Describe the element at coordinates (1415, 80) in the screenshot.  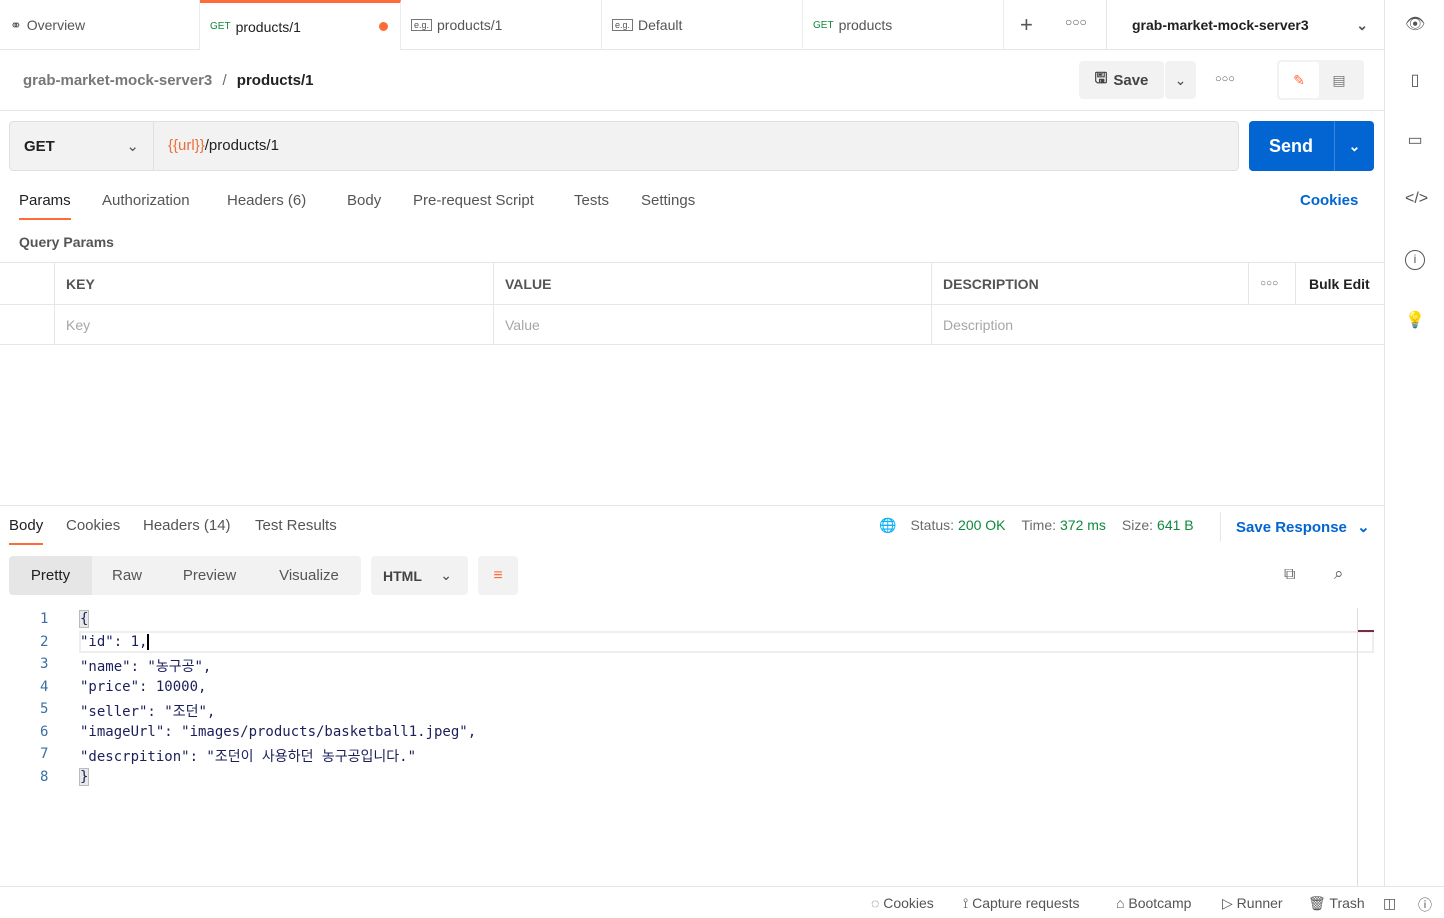
I see `documentation-icon: ▯` at that location.